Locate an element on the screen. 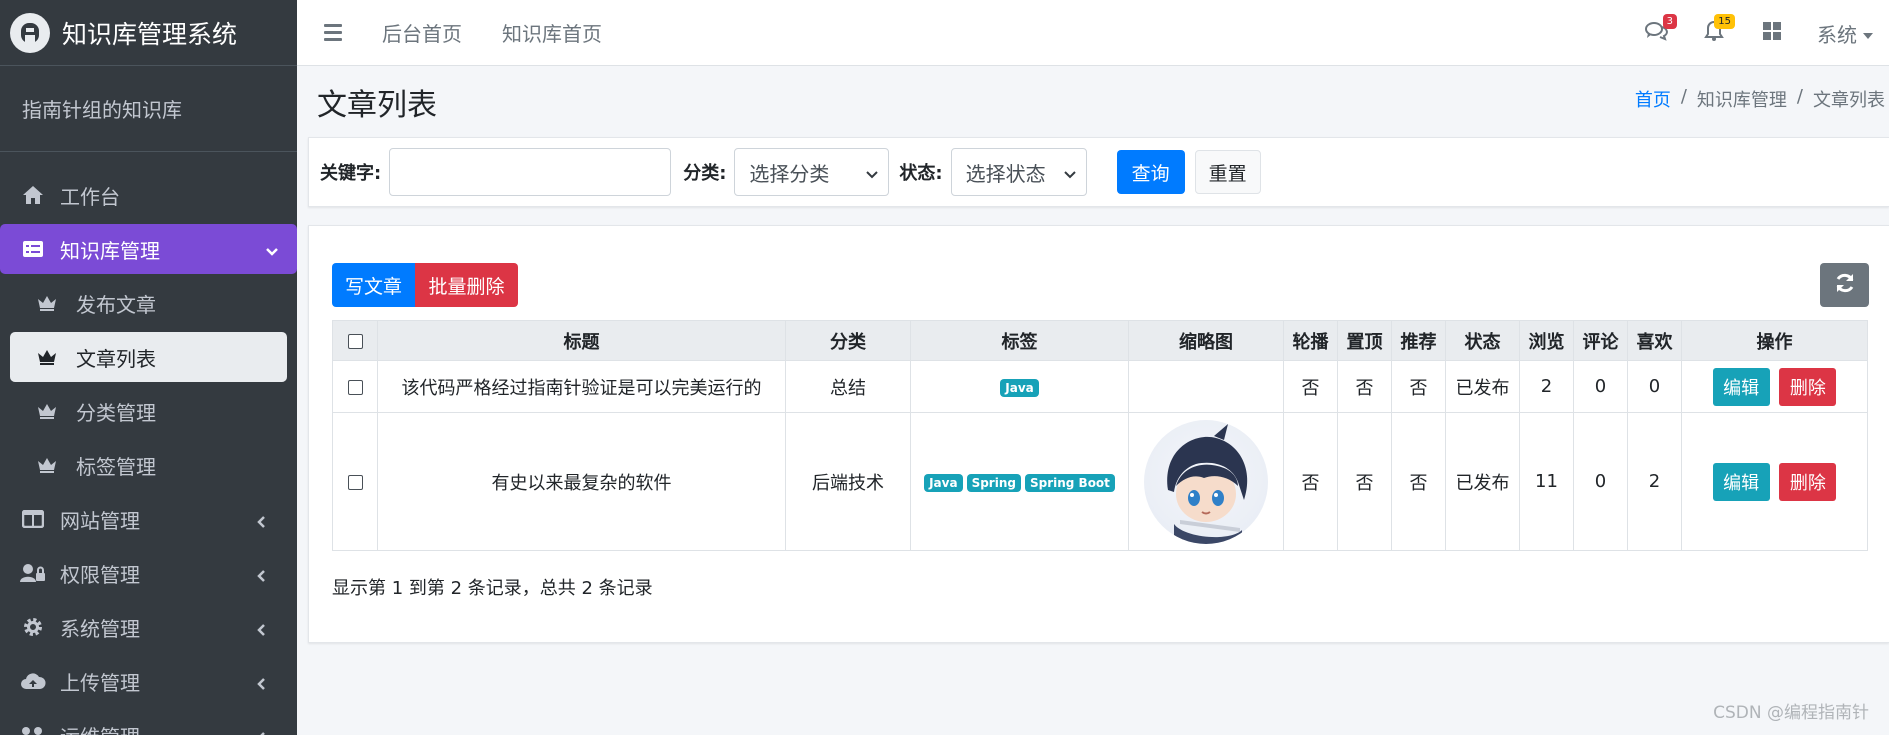  cell-status: 已发布 is located at coordinates (1482, 386).